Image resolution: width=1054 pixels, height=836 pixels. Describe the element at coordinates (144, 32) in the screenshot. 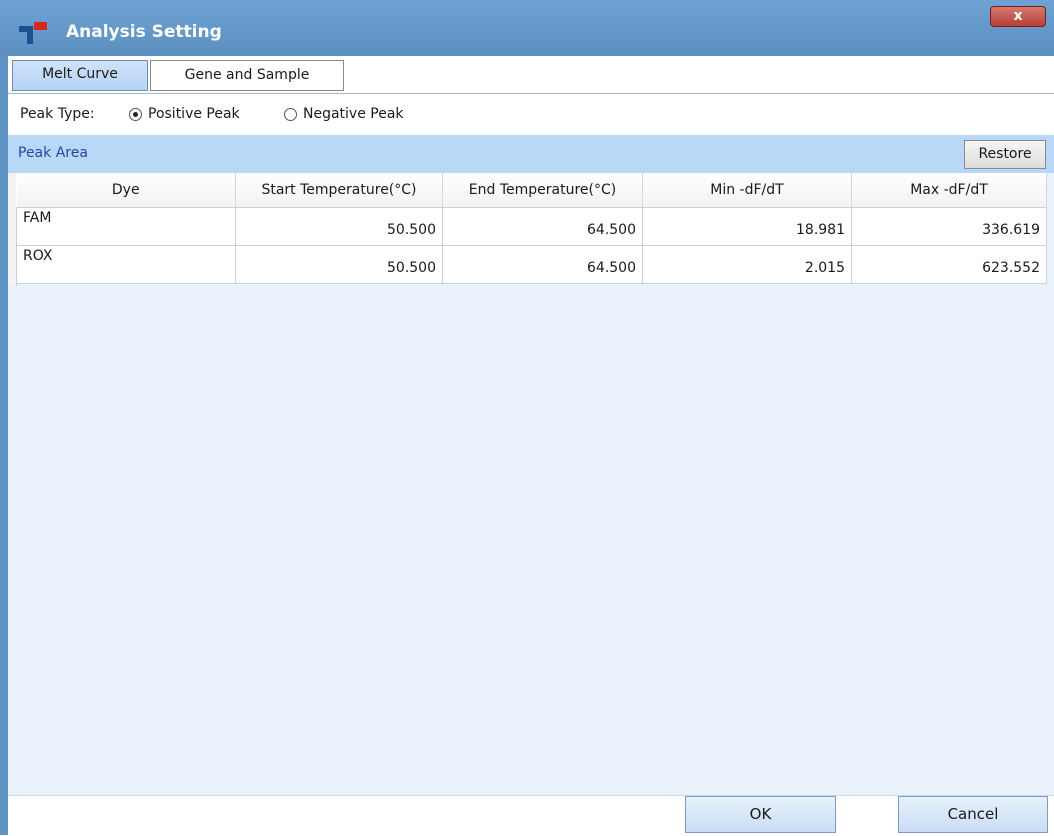

I see `window-title: Analysis Setting` at that location.